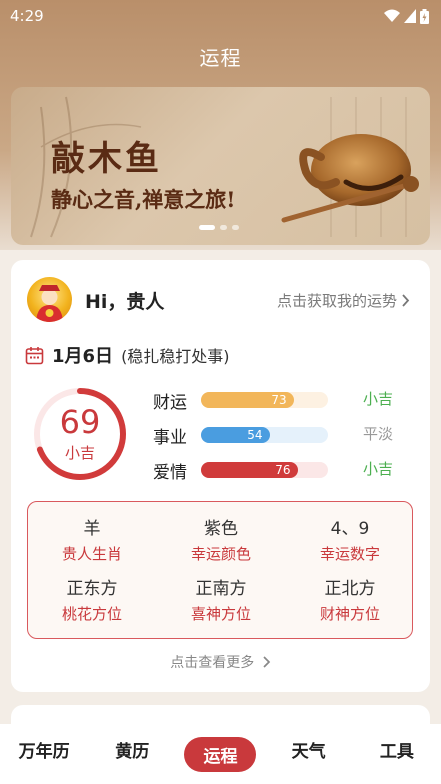 The image size is (441, 784). What do you see at coordinates (106, 159) in the screenshot?
I see `banner-title: 敲木鱼` at bounding box center [106, 159].